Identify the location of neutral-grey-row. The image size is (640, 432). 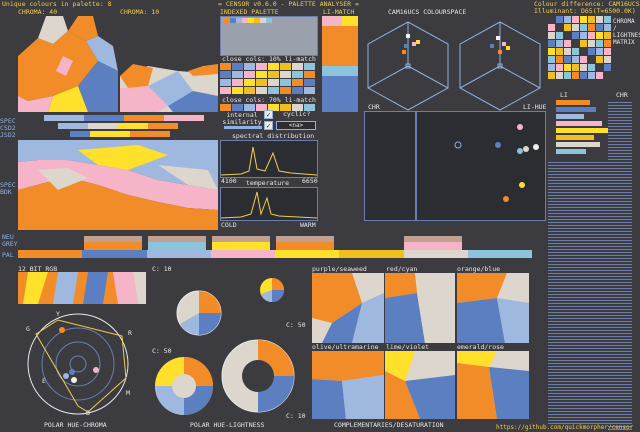
(309, 243).